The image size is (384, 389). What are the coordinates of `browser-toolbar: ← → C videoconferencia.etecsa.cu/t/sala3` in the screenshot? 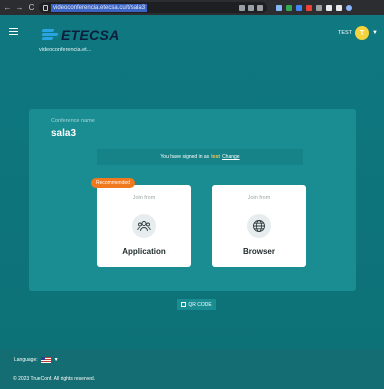 It's located at (192, 7).